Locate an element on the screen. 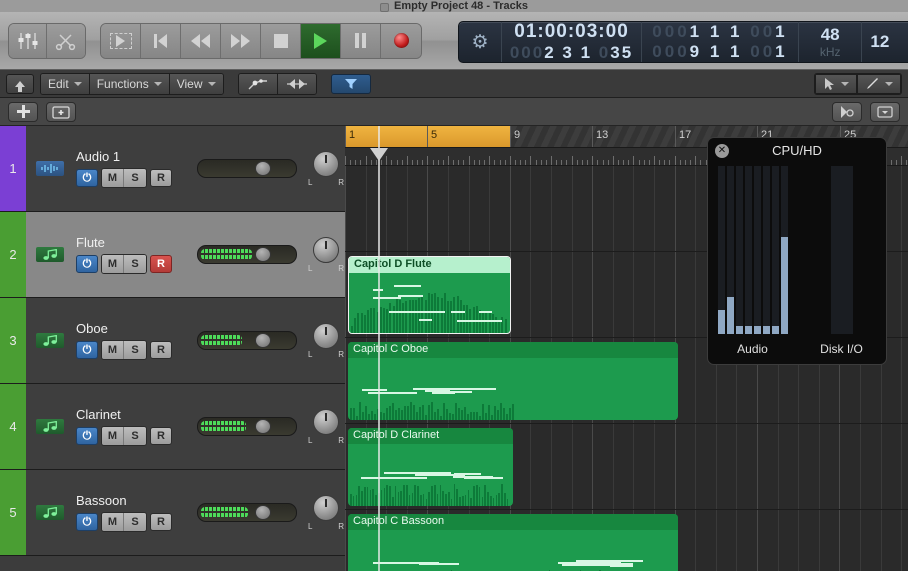 This screenshot has width=908, height=571. lcd-time-section: 01:00:03:00 0002 3 1 035 is located at coordinates (572, 41).